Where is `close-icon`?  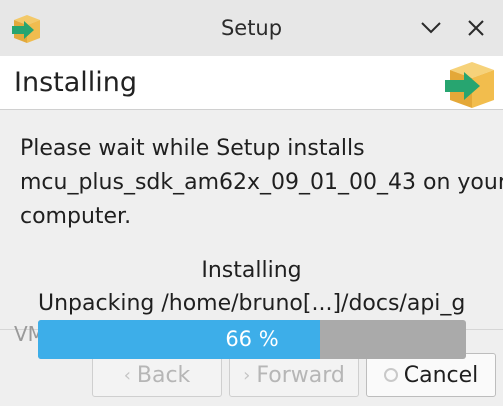
close-icon is located at coordinates (476, 28).